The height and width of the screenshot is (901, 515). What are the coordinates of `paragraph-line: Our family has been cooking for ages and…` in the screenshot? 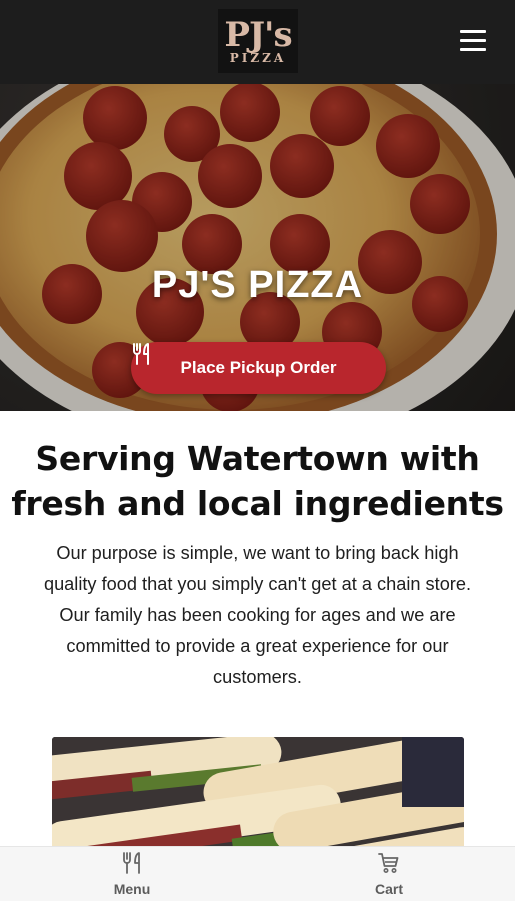 It's located at (257, 615).